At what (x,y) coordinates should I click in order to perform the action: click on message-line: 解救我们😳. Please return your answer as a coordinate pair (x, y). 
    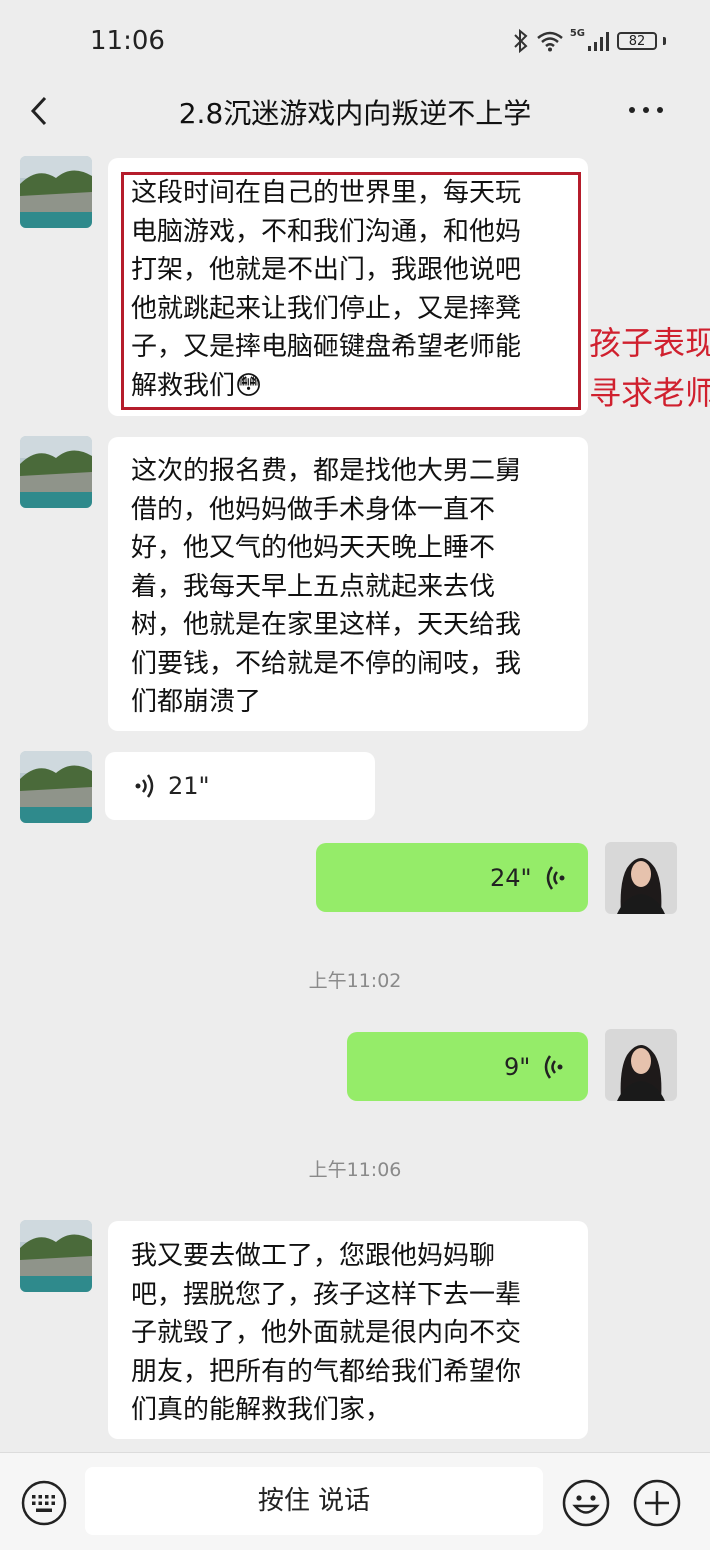
    Looking at the image, I should click on (197, 385).